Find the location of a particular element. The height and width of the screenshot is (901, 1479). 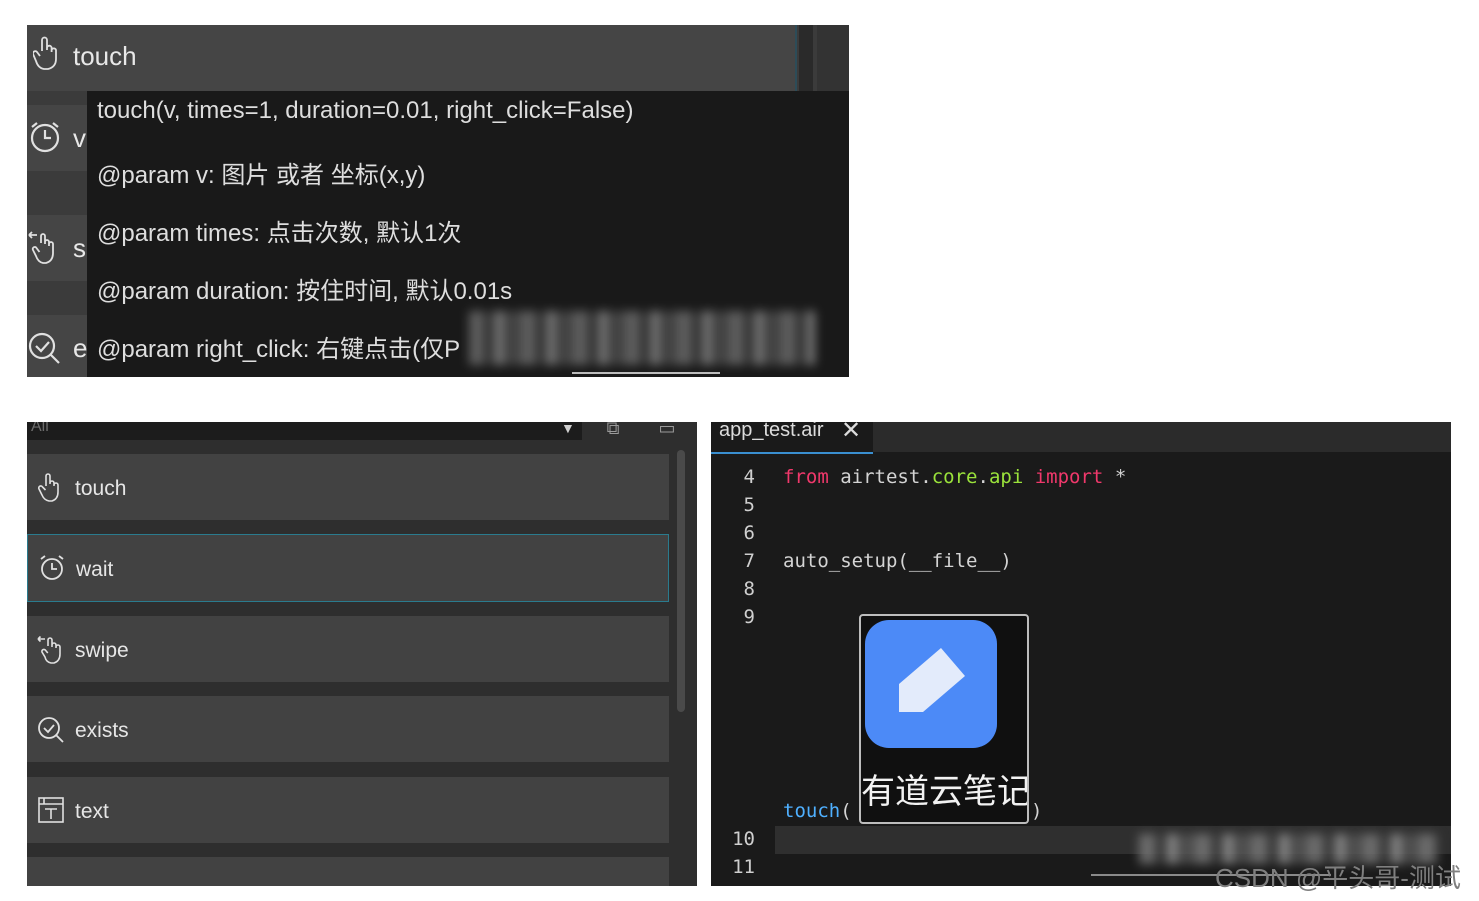

line-number: 10 is located at coordinates (743, 839).